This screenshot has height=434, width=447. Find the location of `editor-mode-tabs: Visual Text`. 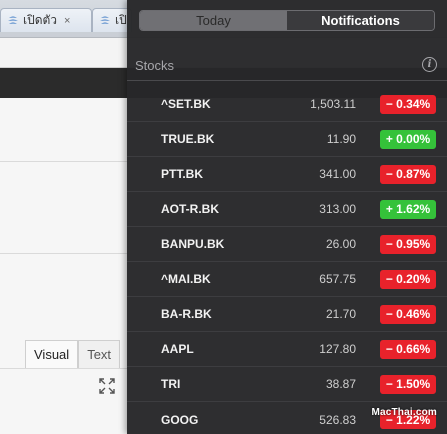

editor-mode-tabs: Visual Text is located at coordinates (73, 354).